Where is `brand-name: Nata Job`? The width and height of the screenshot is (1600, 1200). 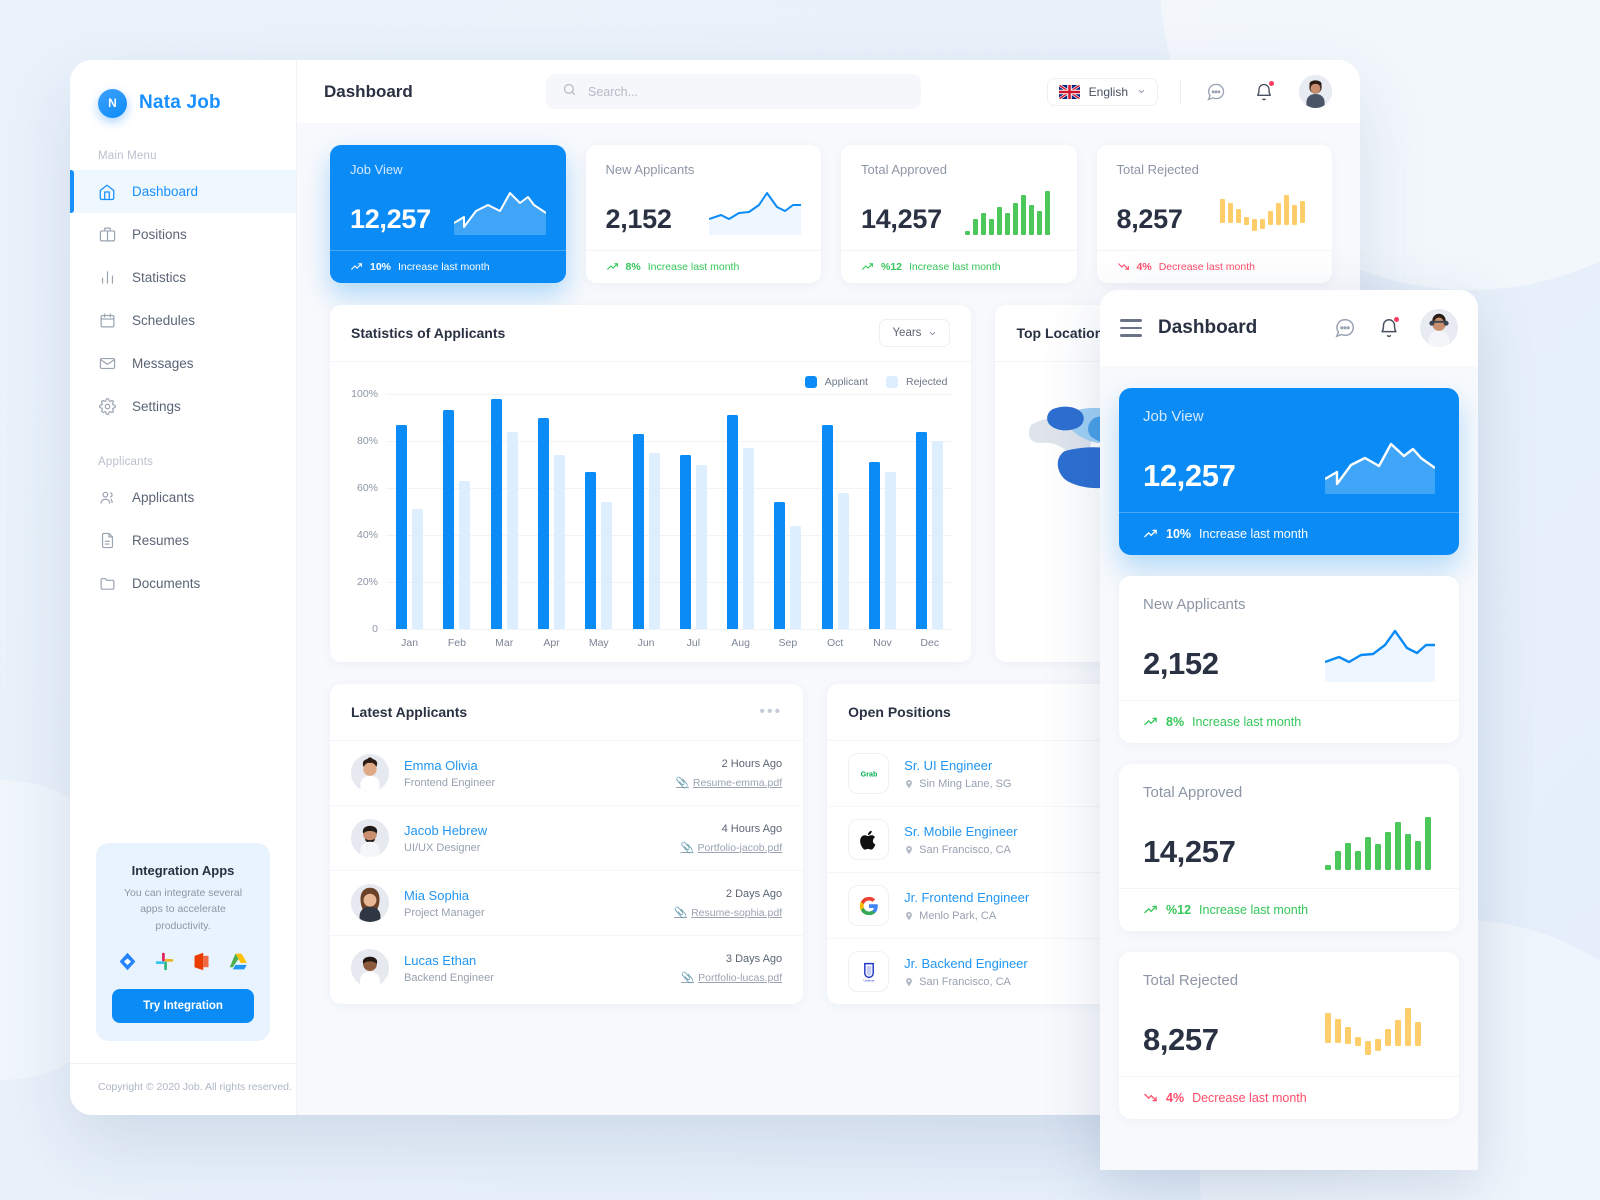
brand-name: Nata Job is located at coordinates (180, 102).